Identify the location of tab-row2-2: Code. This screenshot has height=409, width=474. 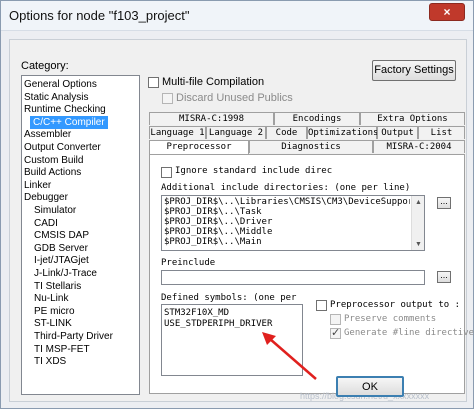
(286, 132).